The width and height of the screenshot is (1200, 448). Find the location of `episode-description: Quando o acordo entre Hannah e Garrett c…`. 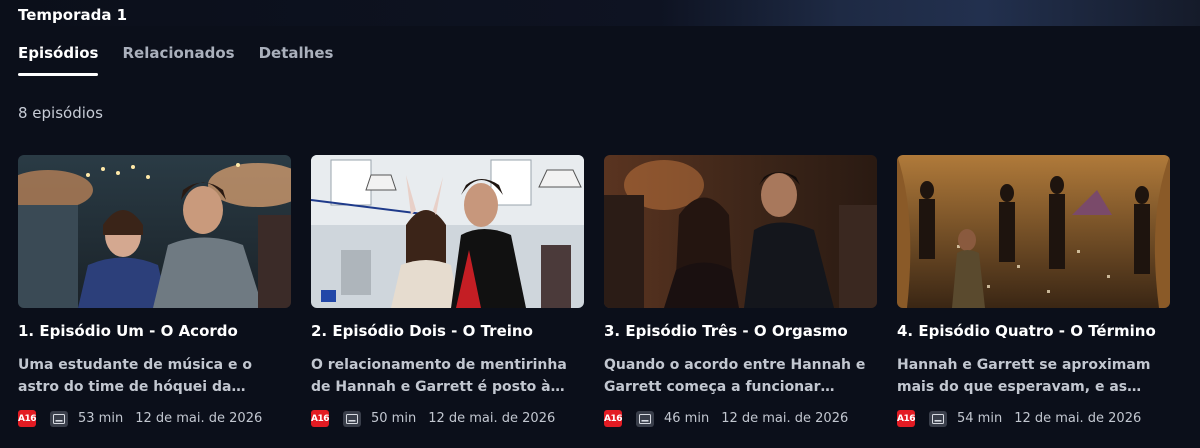

episode-description: Quando o acordo entre Hannah e Garrett c… is located at coordinates (735, 376).